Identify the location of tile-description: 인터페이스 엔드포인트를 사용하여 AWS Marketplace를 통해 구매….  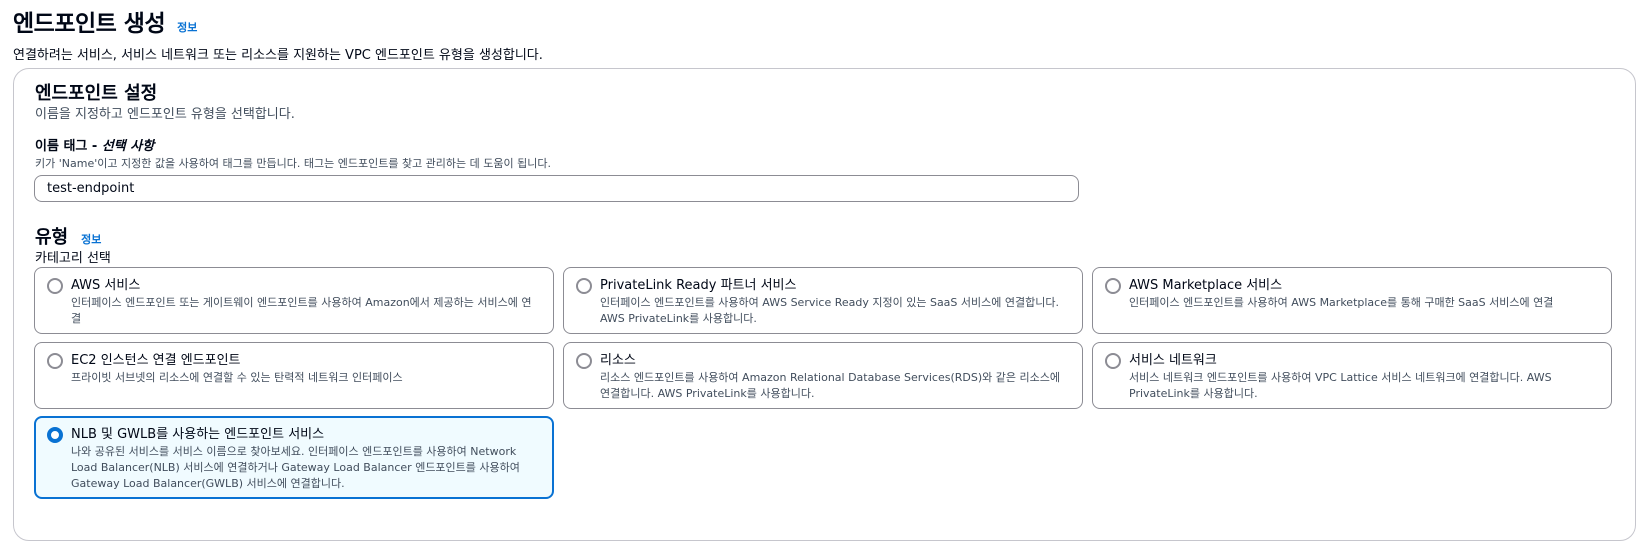
(1341, 302).